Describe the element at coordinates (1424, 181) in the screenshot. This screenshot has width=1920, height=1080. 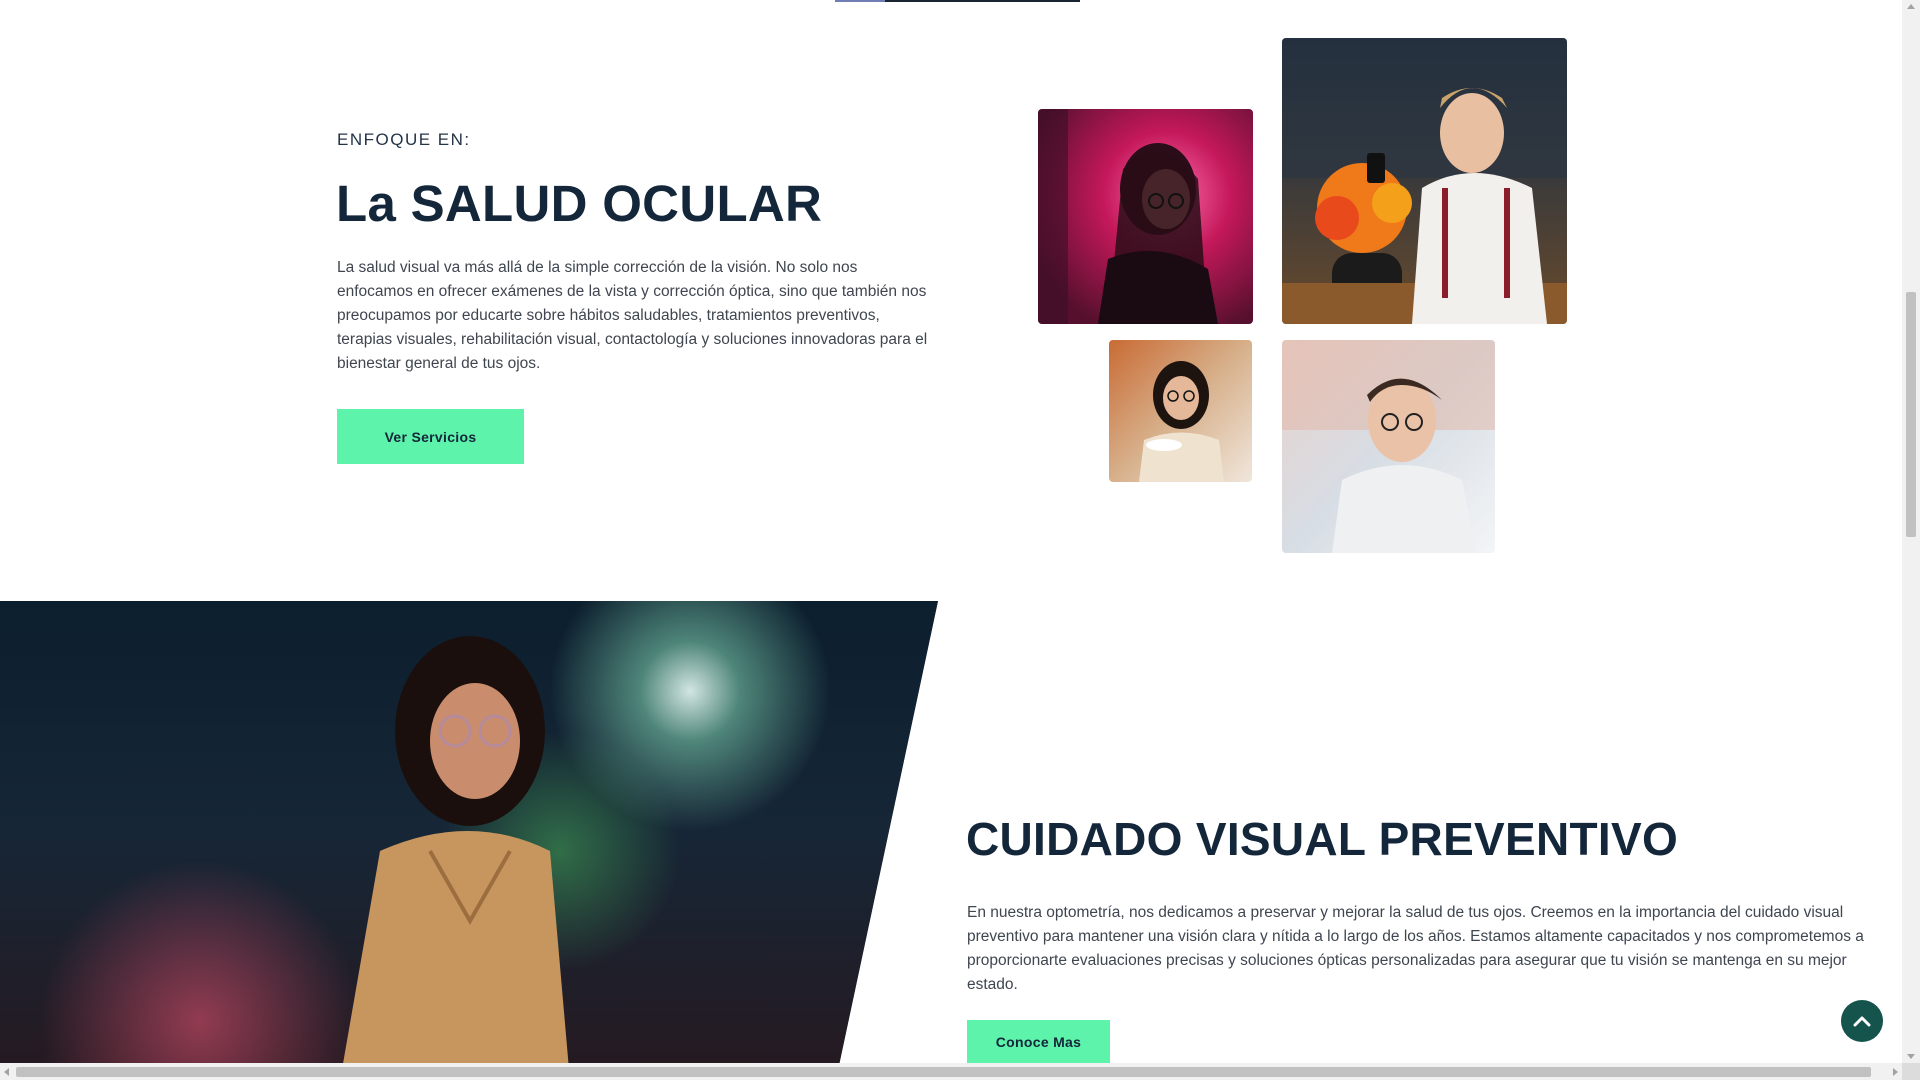
I see `photo-man-phone-flowers` at that location.